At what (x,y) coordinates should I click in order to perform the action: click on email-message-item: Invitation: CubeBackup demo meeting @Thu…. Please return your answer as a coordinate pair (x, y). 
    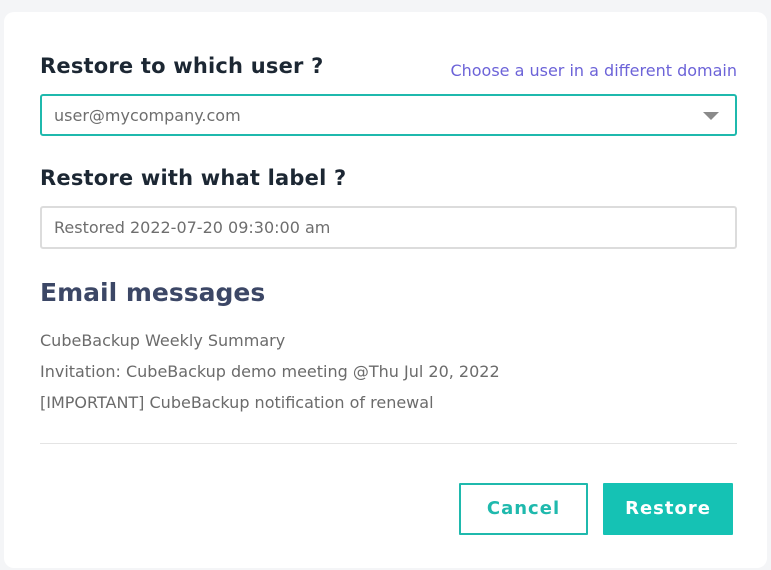
    Looking at the image, I should click on (270, 371).